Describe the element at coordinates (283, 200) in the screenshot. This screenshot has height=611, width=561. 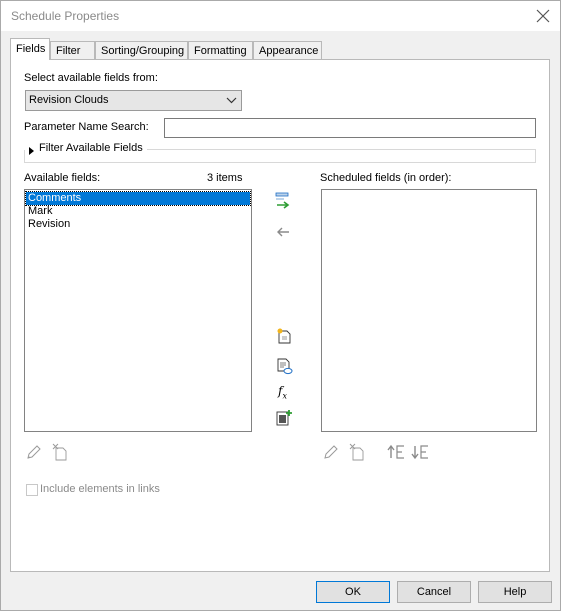
I see `add-parameter-icon` at that location.